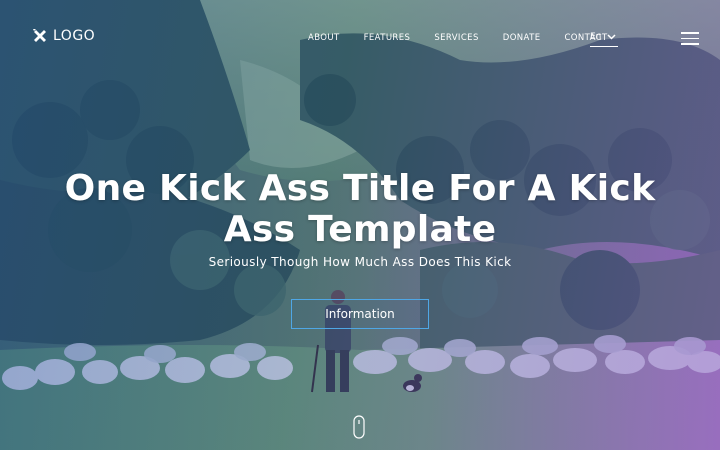 The width and height of the screenshot is (720, 450). Describe the element at coordinates (522, 38) in the screenshot. I see `nav-item-donate: DONATE` at that location.